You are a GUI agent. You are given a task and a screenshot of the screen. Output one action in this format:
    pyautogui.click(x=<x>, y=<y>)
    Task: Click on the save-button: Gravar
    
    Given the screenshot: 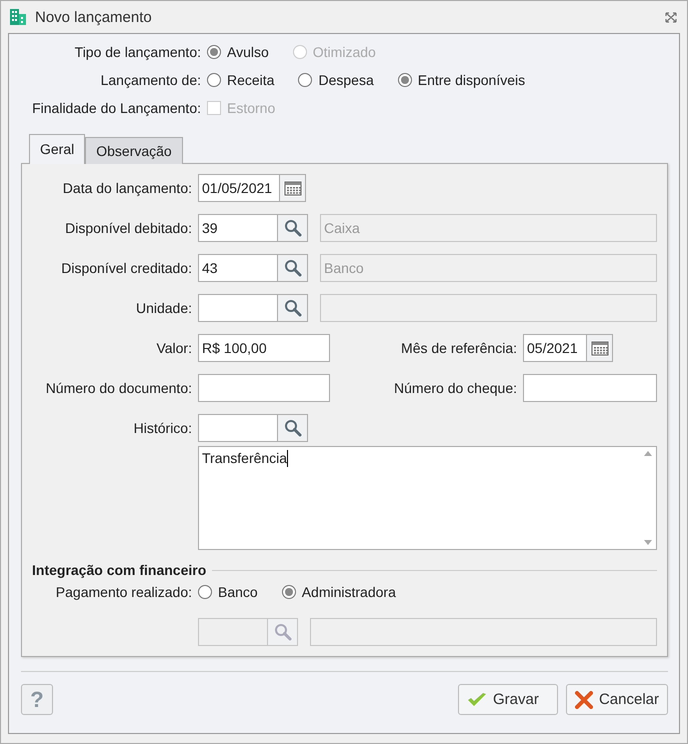 What is the action you would take?
    pyautogui.click(x=508, y=699)
    